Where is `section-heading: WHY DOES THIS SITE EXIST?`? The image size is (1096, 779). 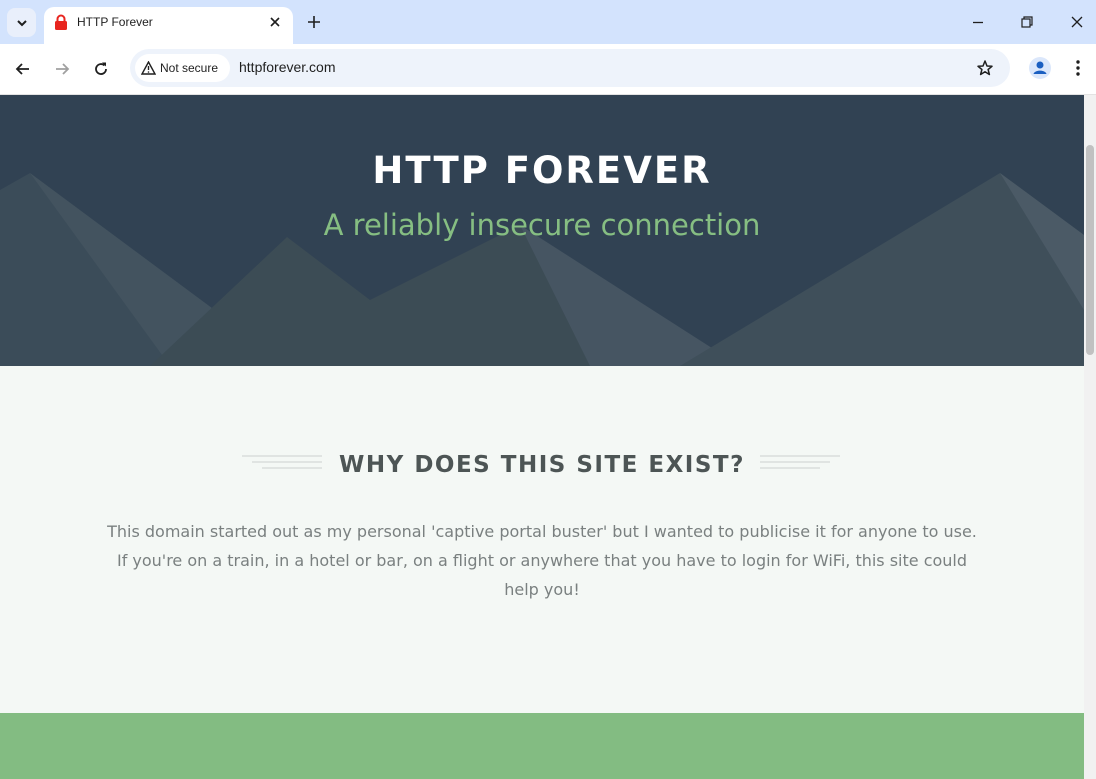
section-heading: WHY DOES THIS SITE EXIST? is located at coordinates (542, 465).